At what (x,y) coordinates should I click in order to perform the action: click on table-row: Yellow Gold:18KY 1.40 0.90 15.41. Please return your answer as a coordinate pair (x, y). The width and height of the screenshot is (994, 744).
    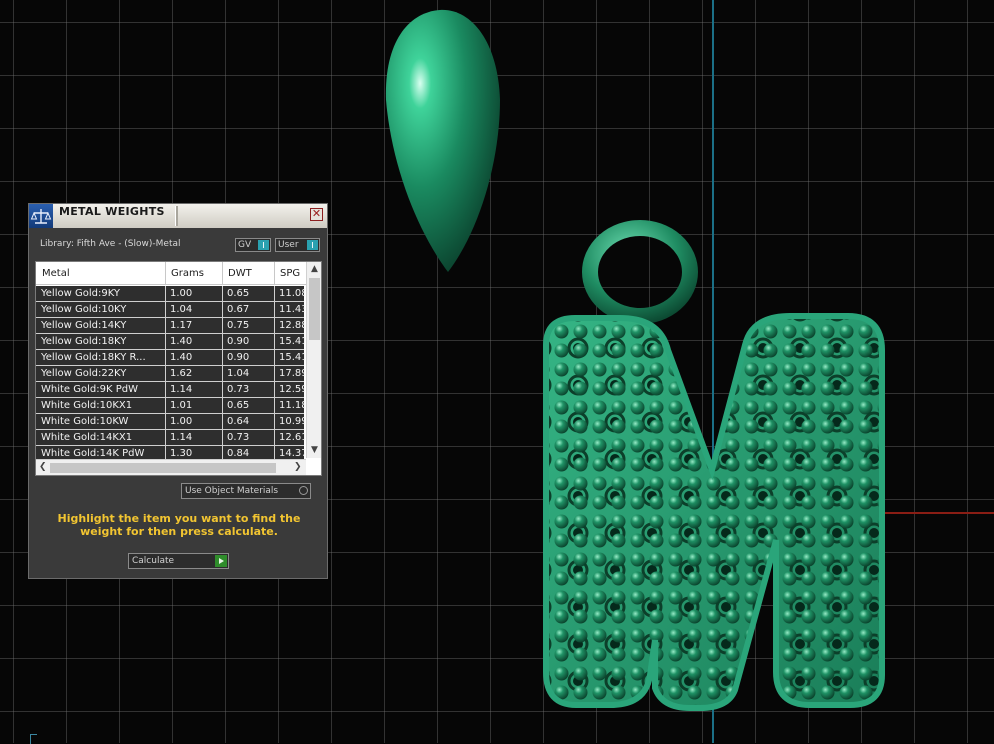
    Looking at the image, I should click on (170, 342).